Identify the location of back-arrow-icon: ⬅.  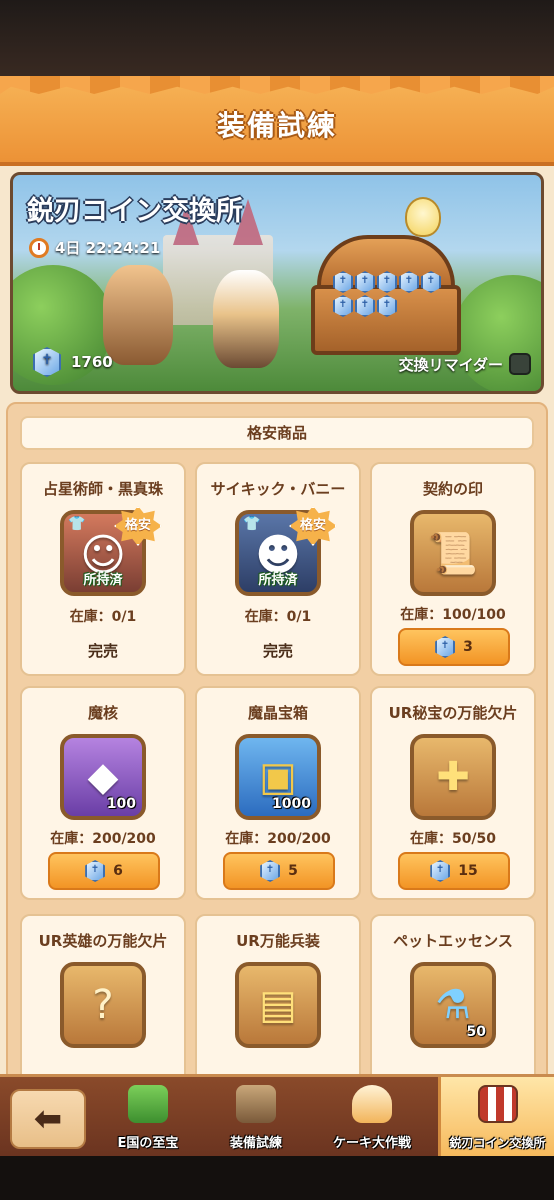
(48, 1119).